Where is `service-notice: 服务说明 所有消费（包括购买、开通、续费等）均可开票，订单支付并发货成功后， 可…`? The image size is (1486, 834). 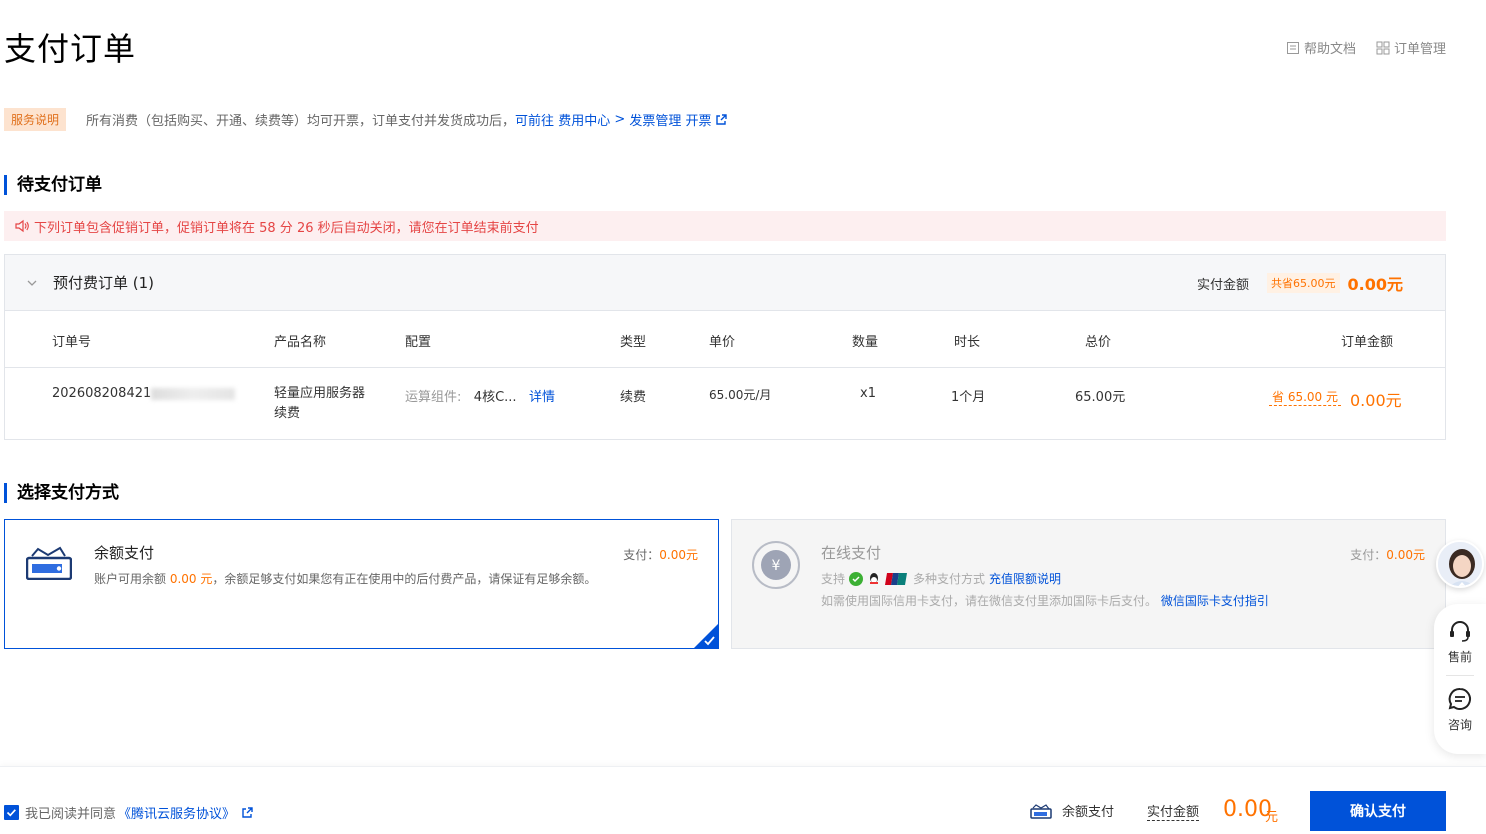
service-notice: 服务说明 所有消费（包括购买、开通、续费等）均可开票，订单支付并发货成功后， 可… is located at coordinates (365, 119).